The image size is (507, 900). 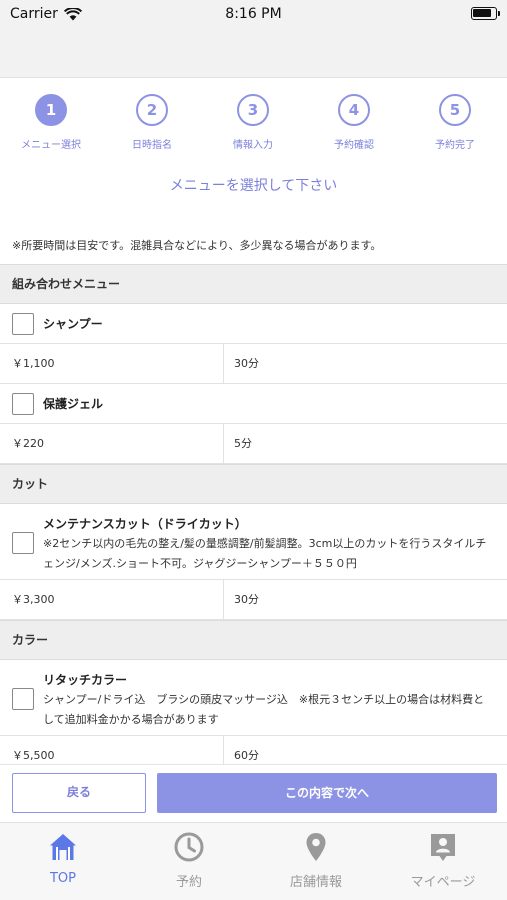 I want to click on step-1: 1 メニュー選択, so click(x=51, y=122).